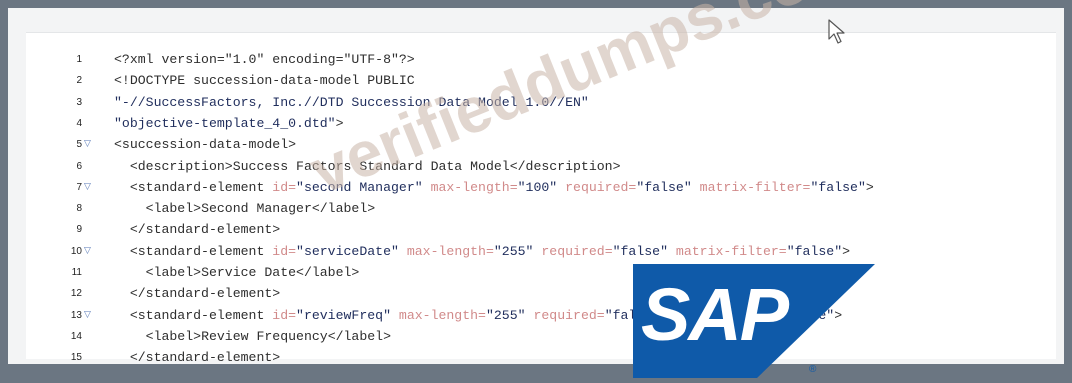 Image resolution: width=1072 pixels, height=383 pixels. Describe the element at coordinates (79, 166) in the screenshot. I see `line-number: 6` at that location.